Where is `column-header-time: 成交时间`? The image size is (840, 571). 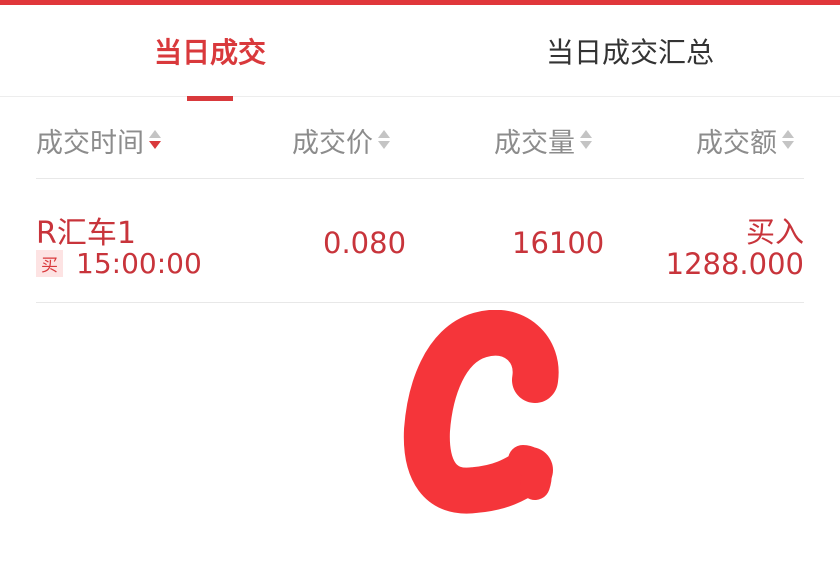
column-header-time: 成交时间 is located at coordinates (99, 140).